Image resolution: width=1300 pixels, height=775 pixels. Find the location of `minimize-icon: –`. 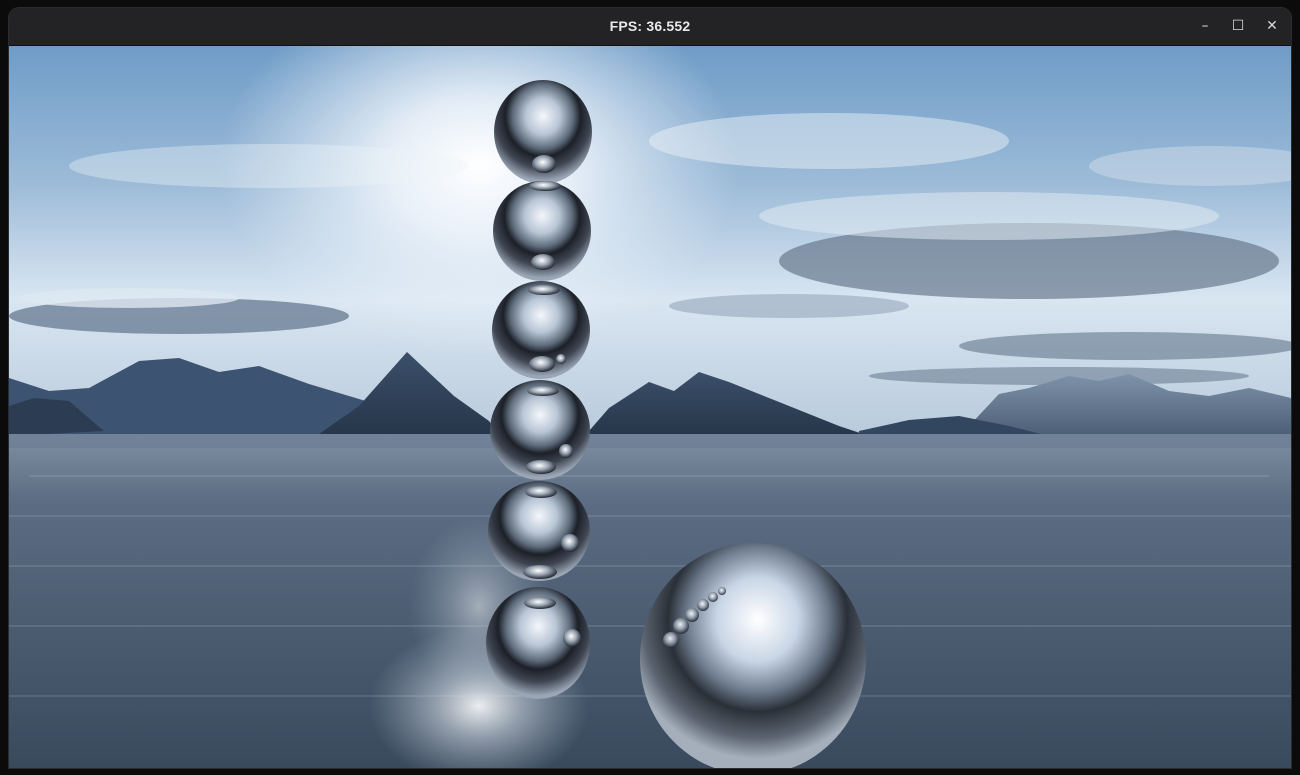

minimize-icon: – is located at coordinates (1205, 26).